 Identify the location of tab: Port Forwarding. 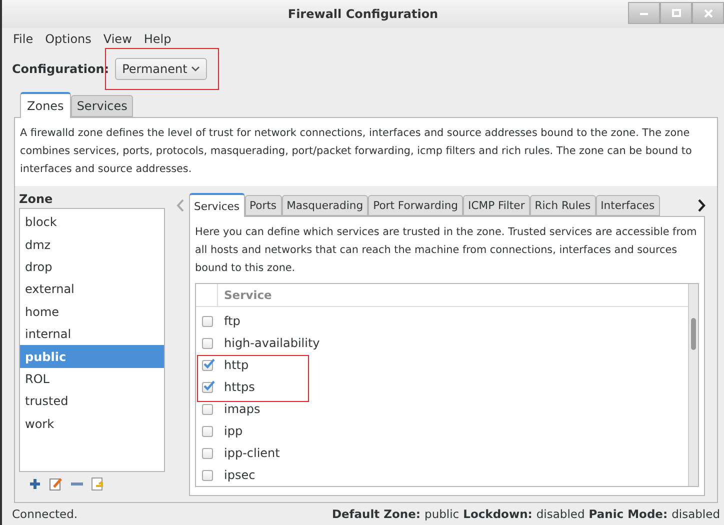
(416, 205).